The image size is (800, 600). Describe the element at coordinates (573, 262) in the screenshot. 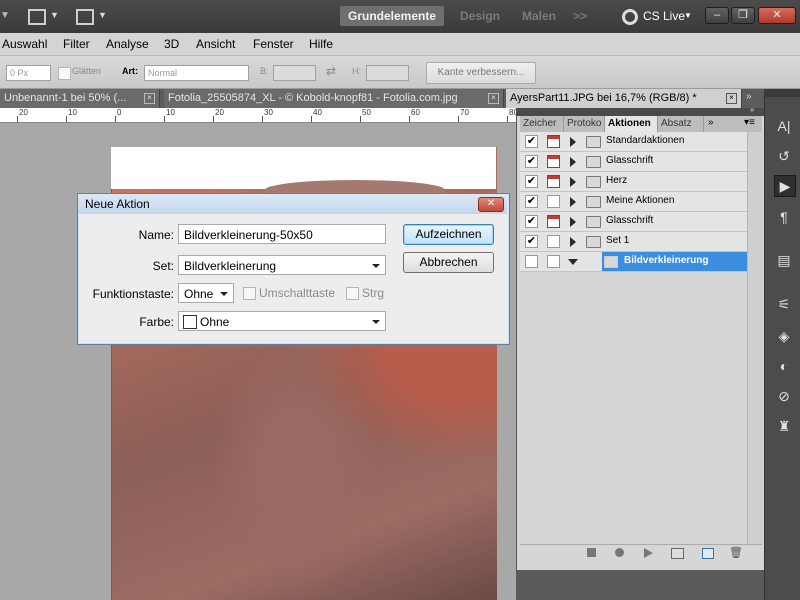

I see `collapse-triangle-icon` at that location.